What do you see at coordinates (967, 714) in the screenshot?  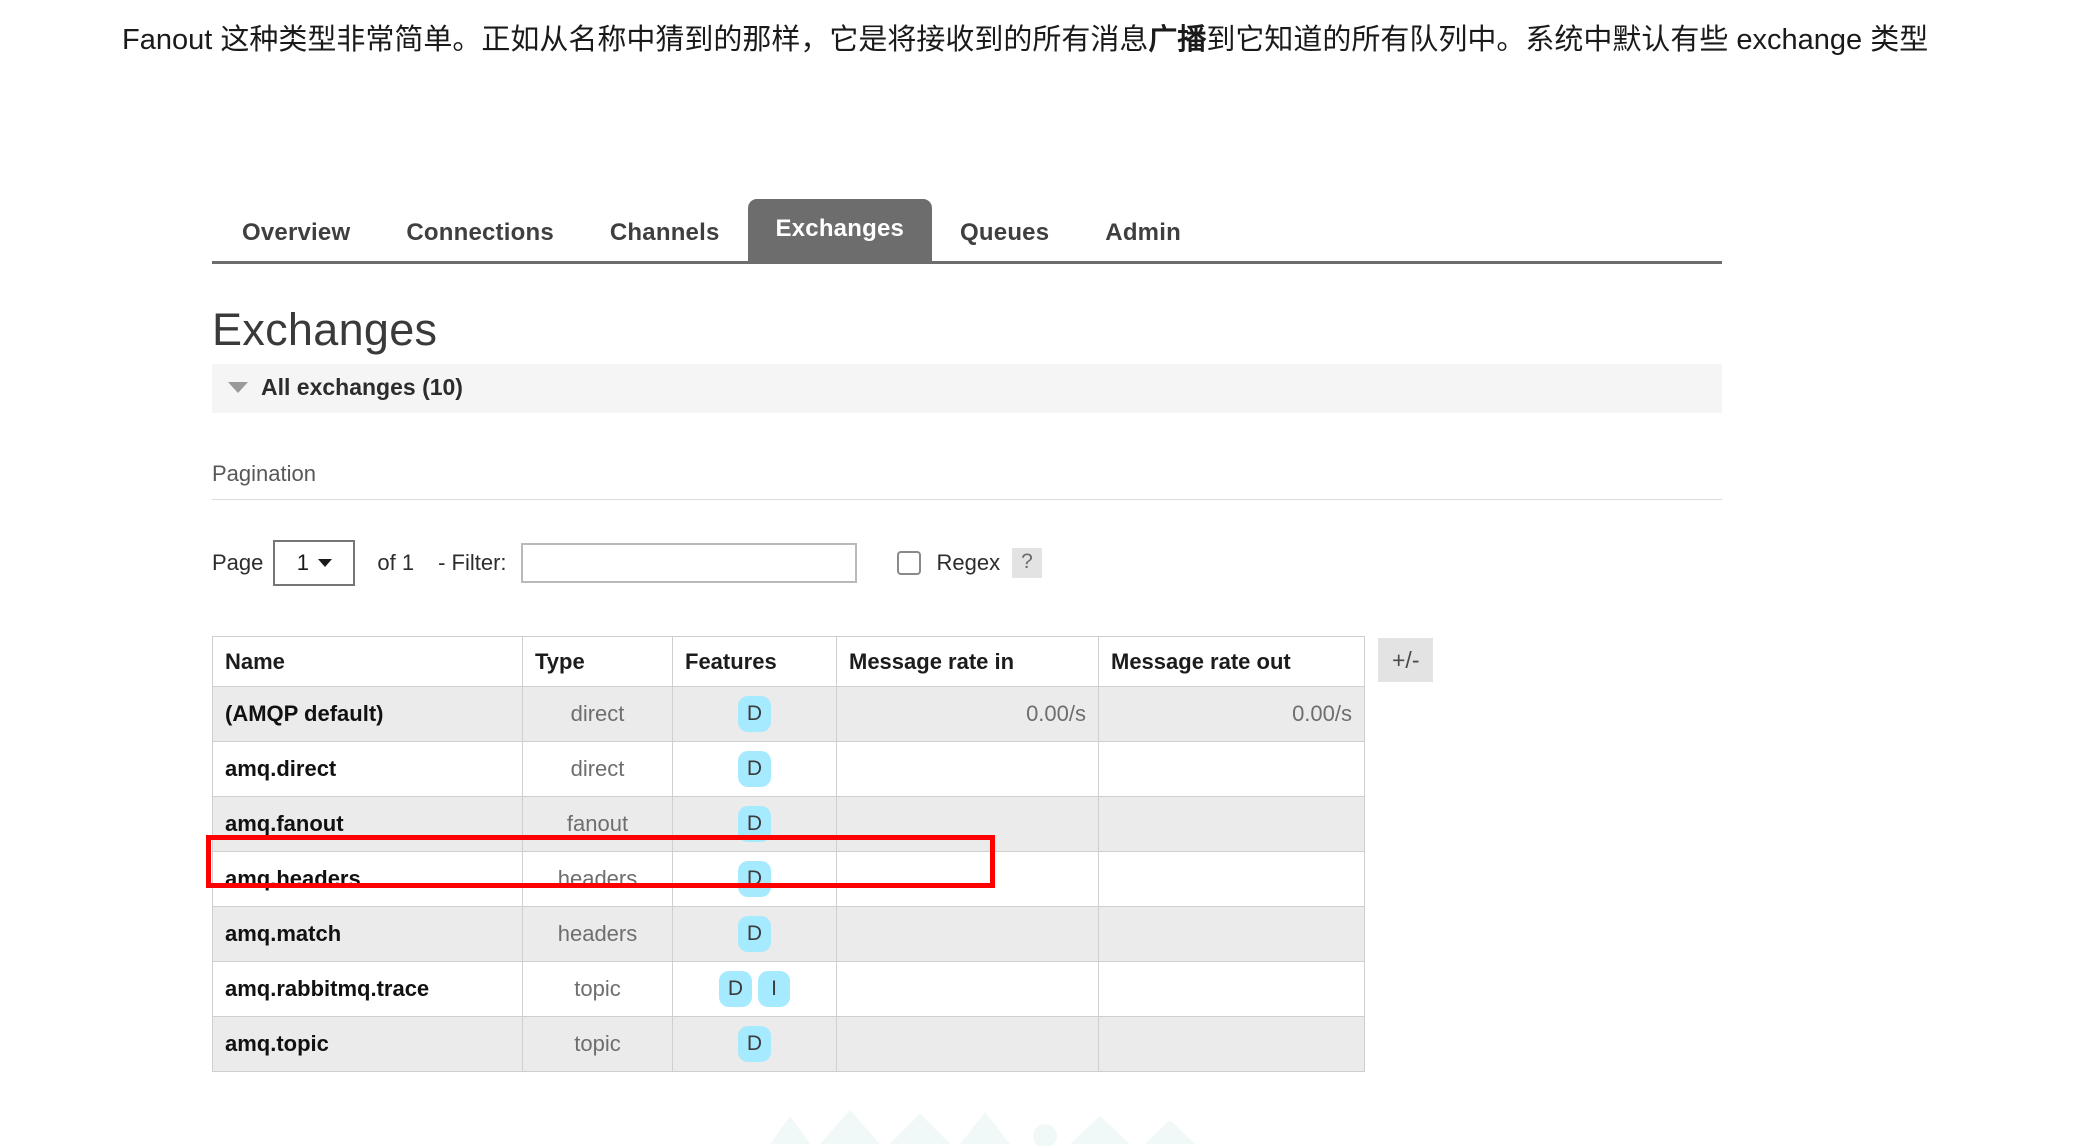 I see `cell-message-rate-in: 0.00/s` at bounding box center [967, 714].